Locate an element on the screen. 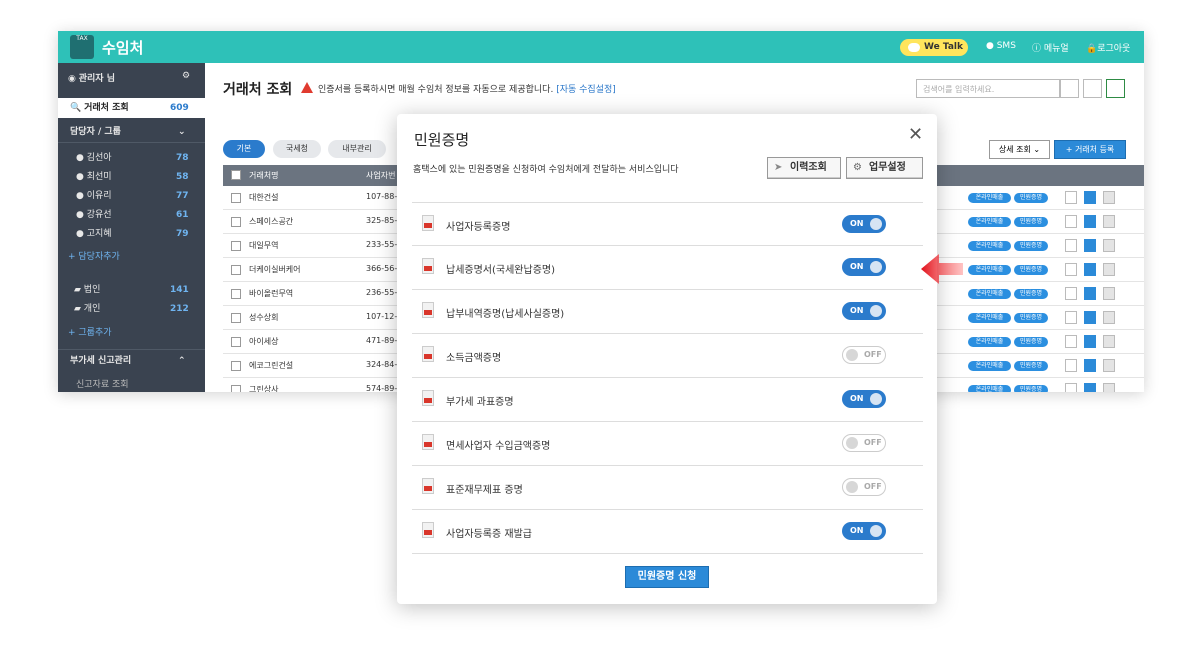 The image size is (1200, 651). close-icon: ✕ is located at coordinates (915, 134).